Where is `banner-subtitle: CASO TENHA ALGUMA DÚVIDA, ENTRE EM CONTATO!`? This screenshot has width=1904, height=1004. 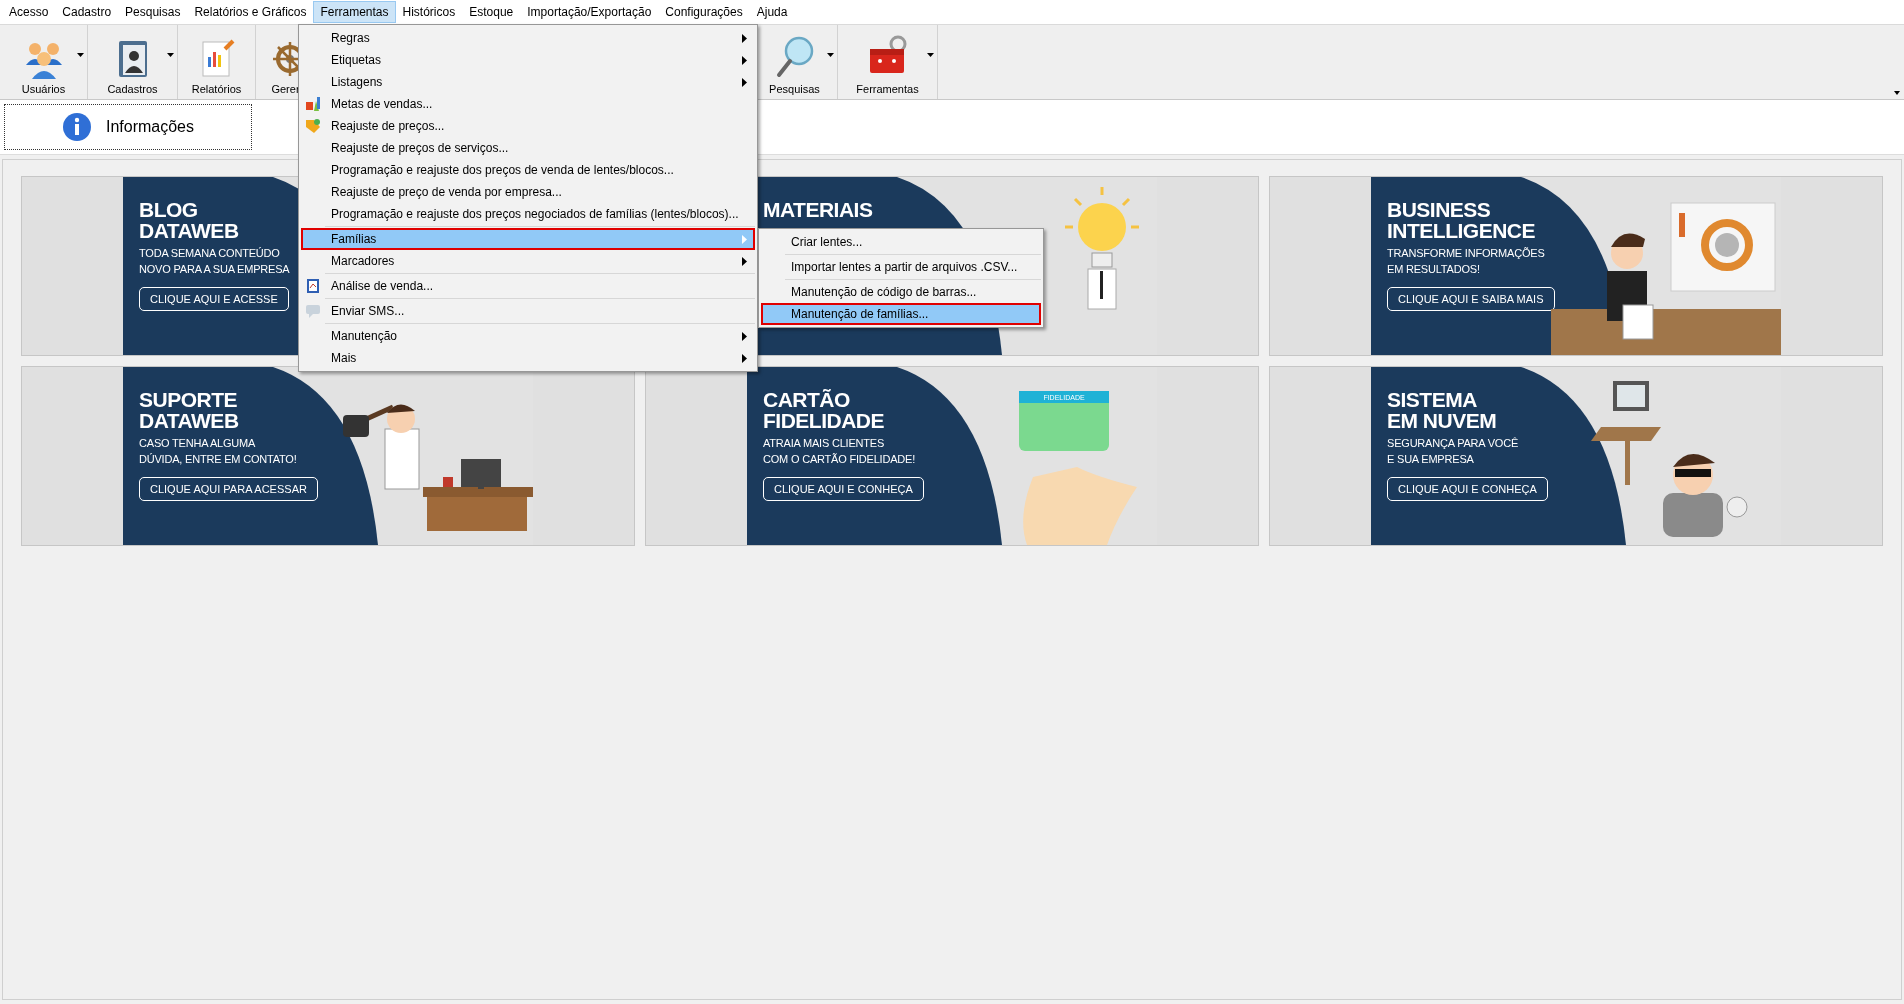
banner-subtitle: CASO TENHA ALGUMA DÚVIDA, ENTRE EM CONTATO! is located at coordinates (218, 451).